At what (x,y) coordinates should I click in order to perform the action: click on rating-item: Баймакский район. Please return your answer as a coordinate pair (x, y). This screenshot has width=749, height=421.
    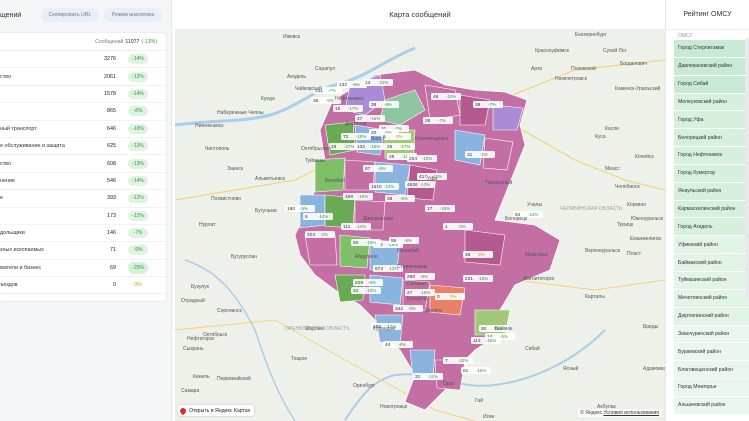
    Looking at the image, I should click on (711, 263).